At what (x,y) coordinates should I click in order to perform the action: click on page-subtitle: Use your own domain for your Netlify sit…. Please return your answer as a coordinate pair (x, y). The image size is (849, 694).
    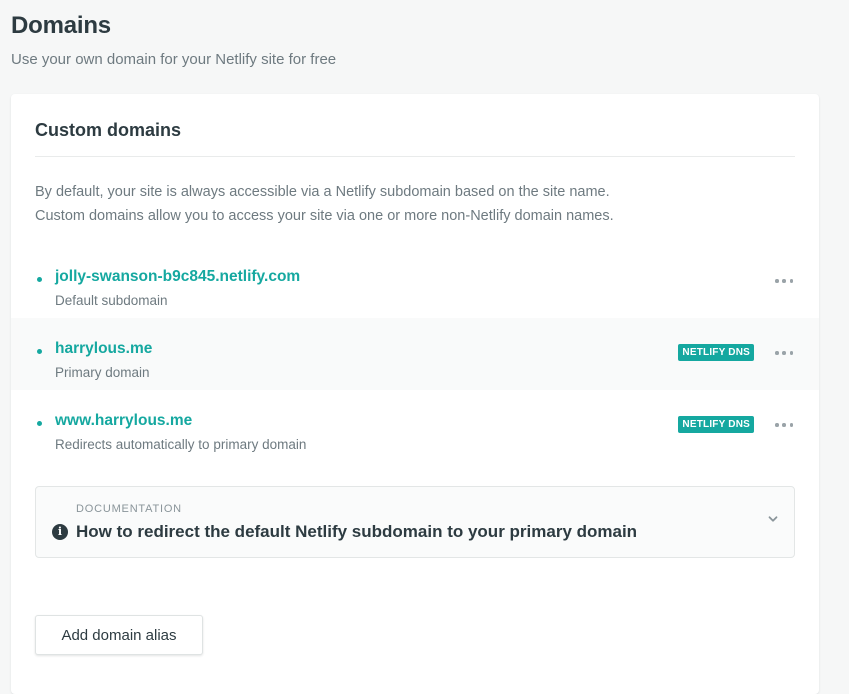
    Looking at the image, I should click on (174, 59).